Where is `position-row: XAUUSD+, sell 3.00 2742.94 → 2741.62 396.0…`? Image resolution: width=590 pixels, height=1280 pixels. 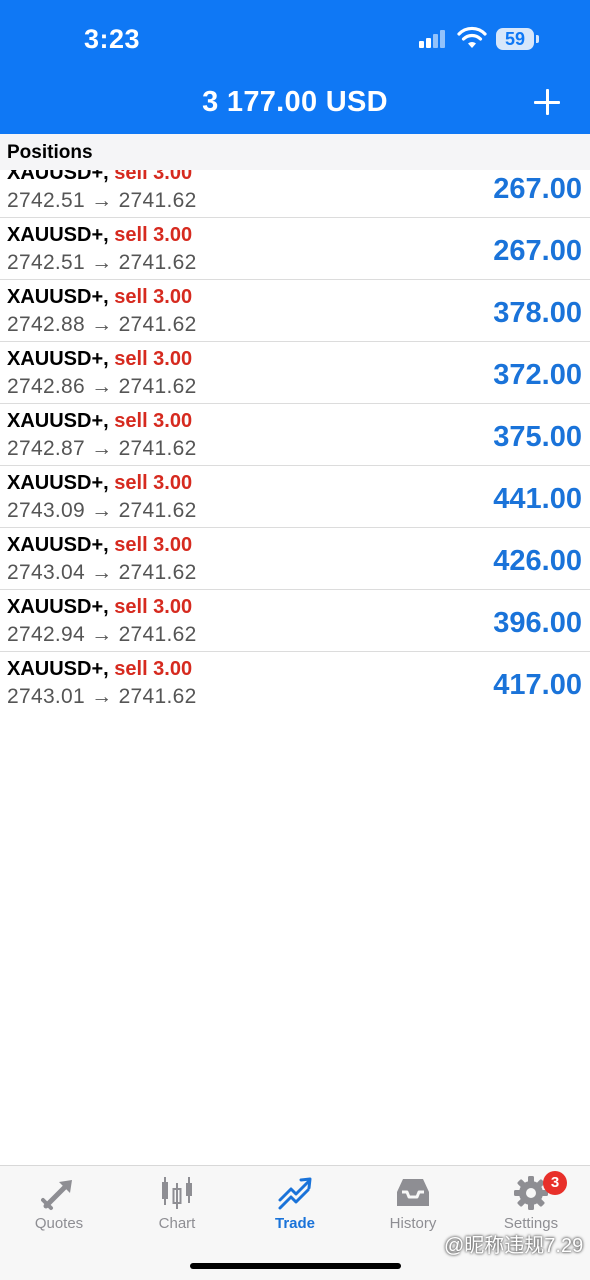 position-row: XAUUSD+, sell 3.00 2742.94 → 2741.62 396.0… is located at coordinates (295, 621).